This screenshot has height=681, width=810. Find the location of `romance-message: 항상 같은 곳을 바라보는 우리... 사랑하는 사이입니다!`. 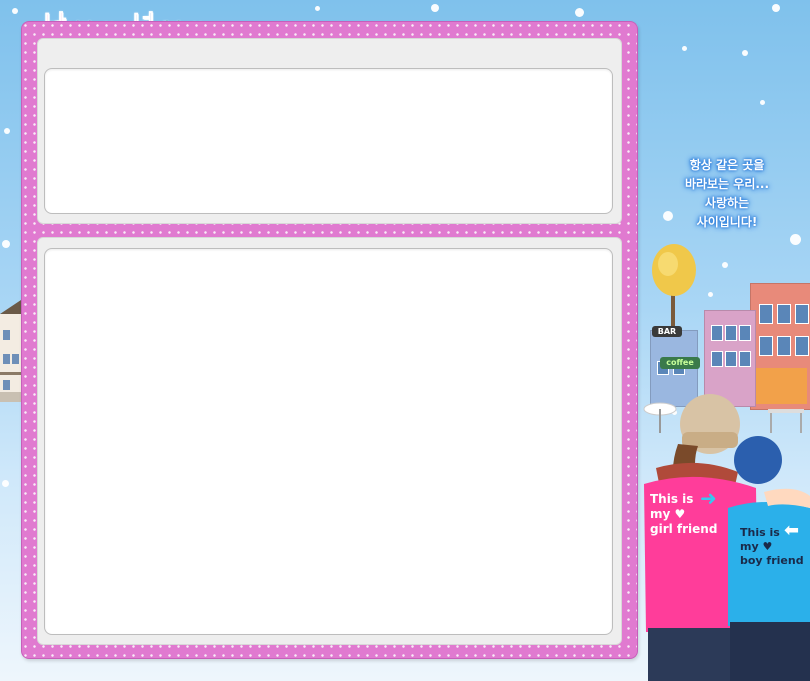

romance-message: 항상 같은 곳을 바라보는 우리... 사랑하는 사이입니다! is located at coordinates (727, 194).